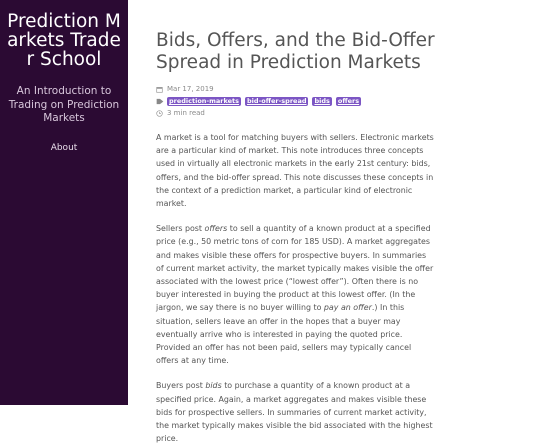 The height and width of the screenshot is (445, 540). I want to click on tag-offers: offers, so click(348, 101).